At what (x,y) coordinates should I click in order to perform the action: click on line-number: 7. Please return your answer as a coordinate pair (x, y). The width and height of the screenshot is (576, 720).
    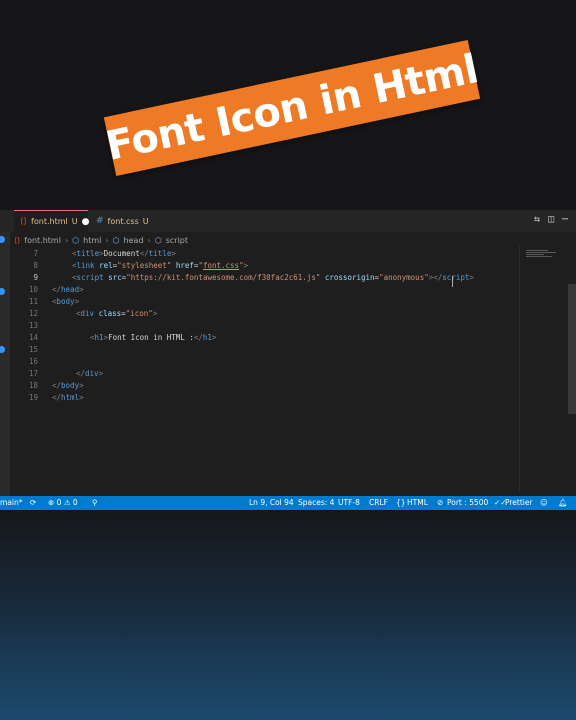
    Looking at the image, I should click on (35, 253).